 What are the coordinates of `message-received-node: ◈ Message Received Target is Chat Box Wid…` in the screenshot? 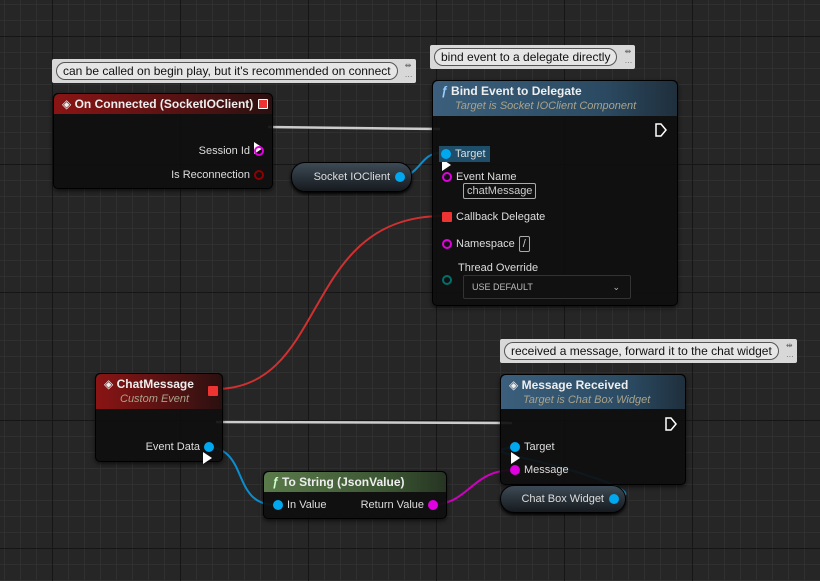 It's located at (593, 429).